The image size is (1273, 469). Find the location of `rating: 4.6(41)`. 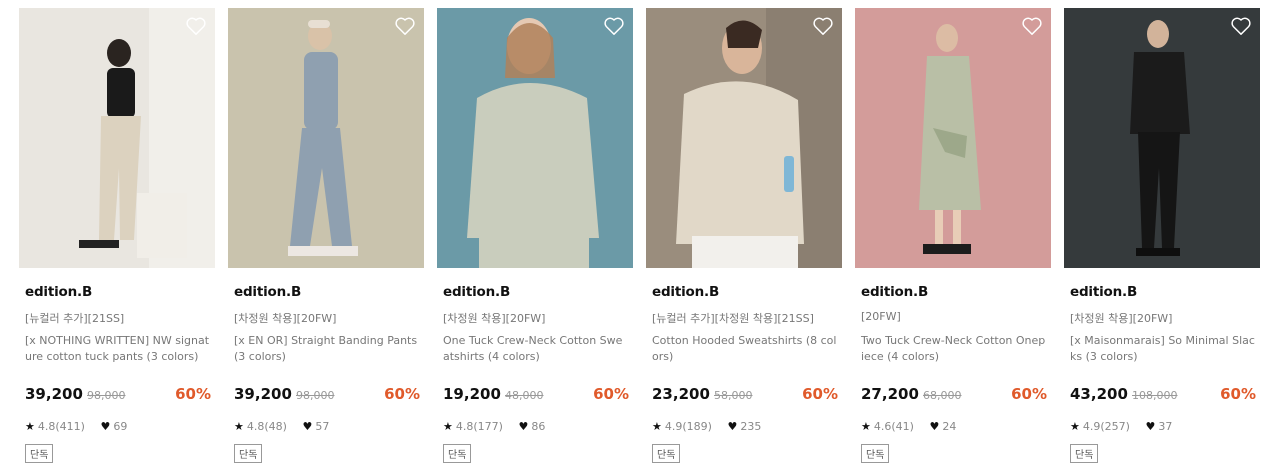

rating: 4.6(41) is located at coordinates (893, 426).